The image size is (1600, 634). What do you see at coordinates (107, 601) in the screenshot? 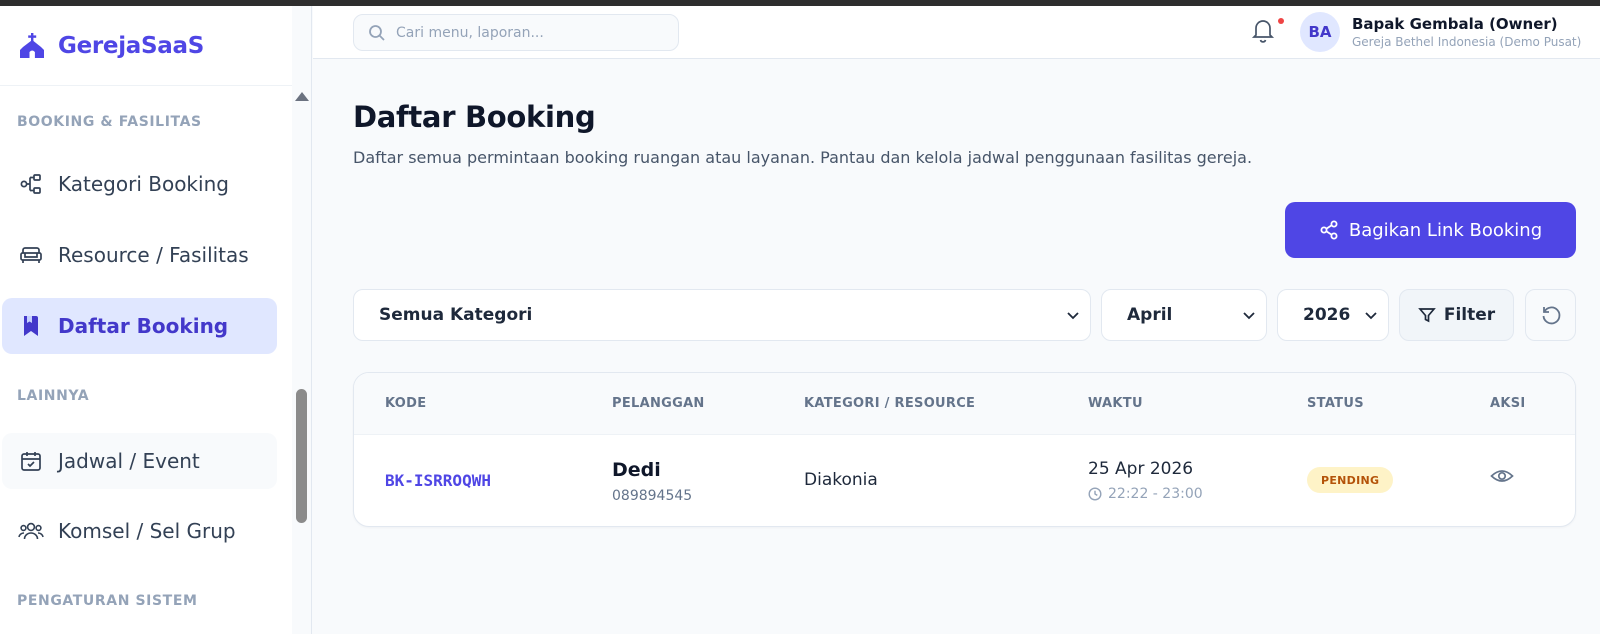
I see `section-pengaturan-sistem: PENGATURAN SISTEM` at bounding box center [107, 601].